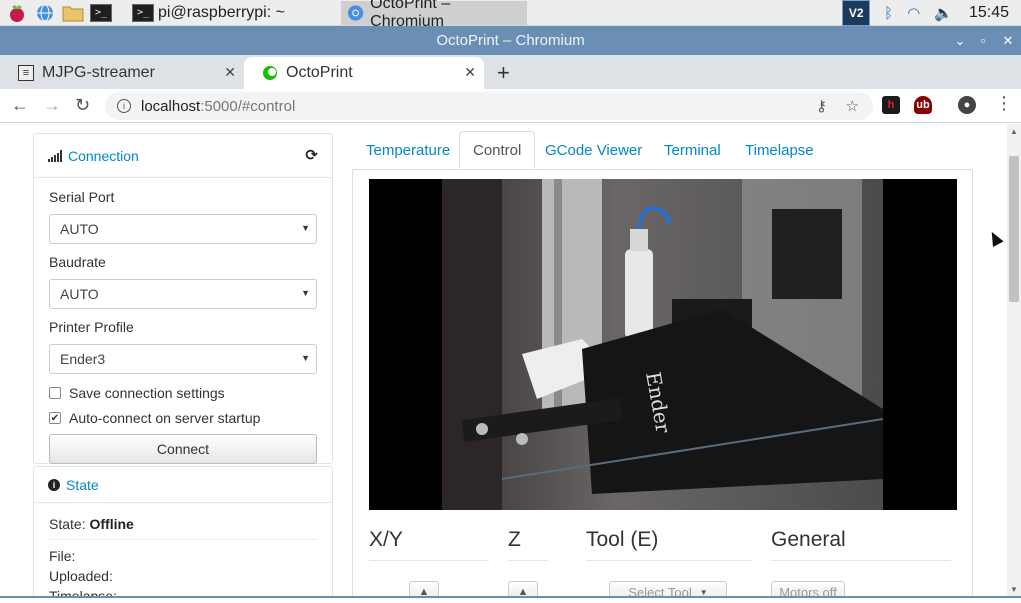  Describe the element at coordinates (124, 106) in the screenshot. I see `site-info-icon: i` at that location.